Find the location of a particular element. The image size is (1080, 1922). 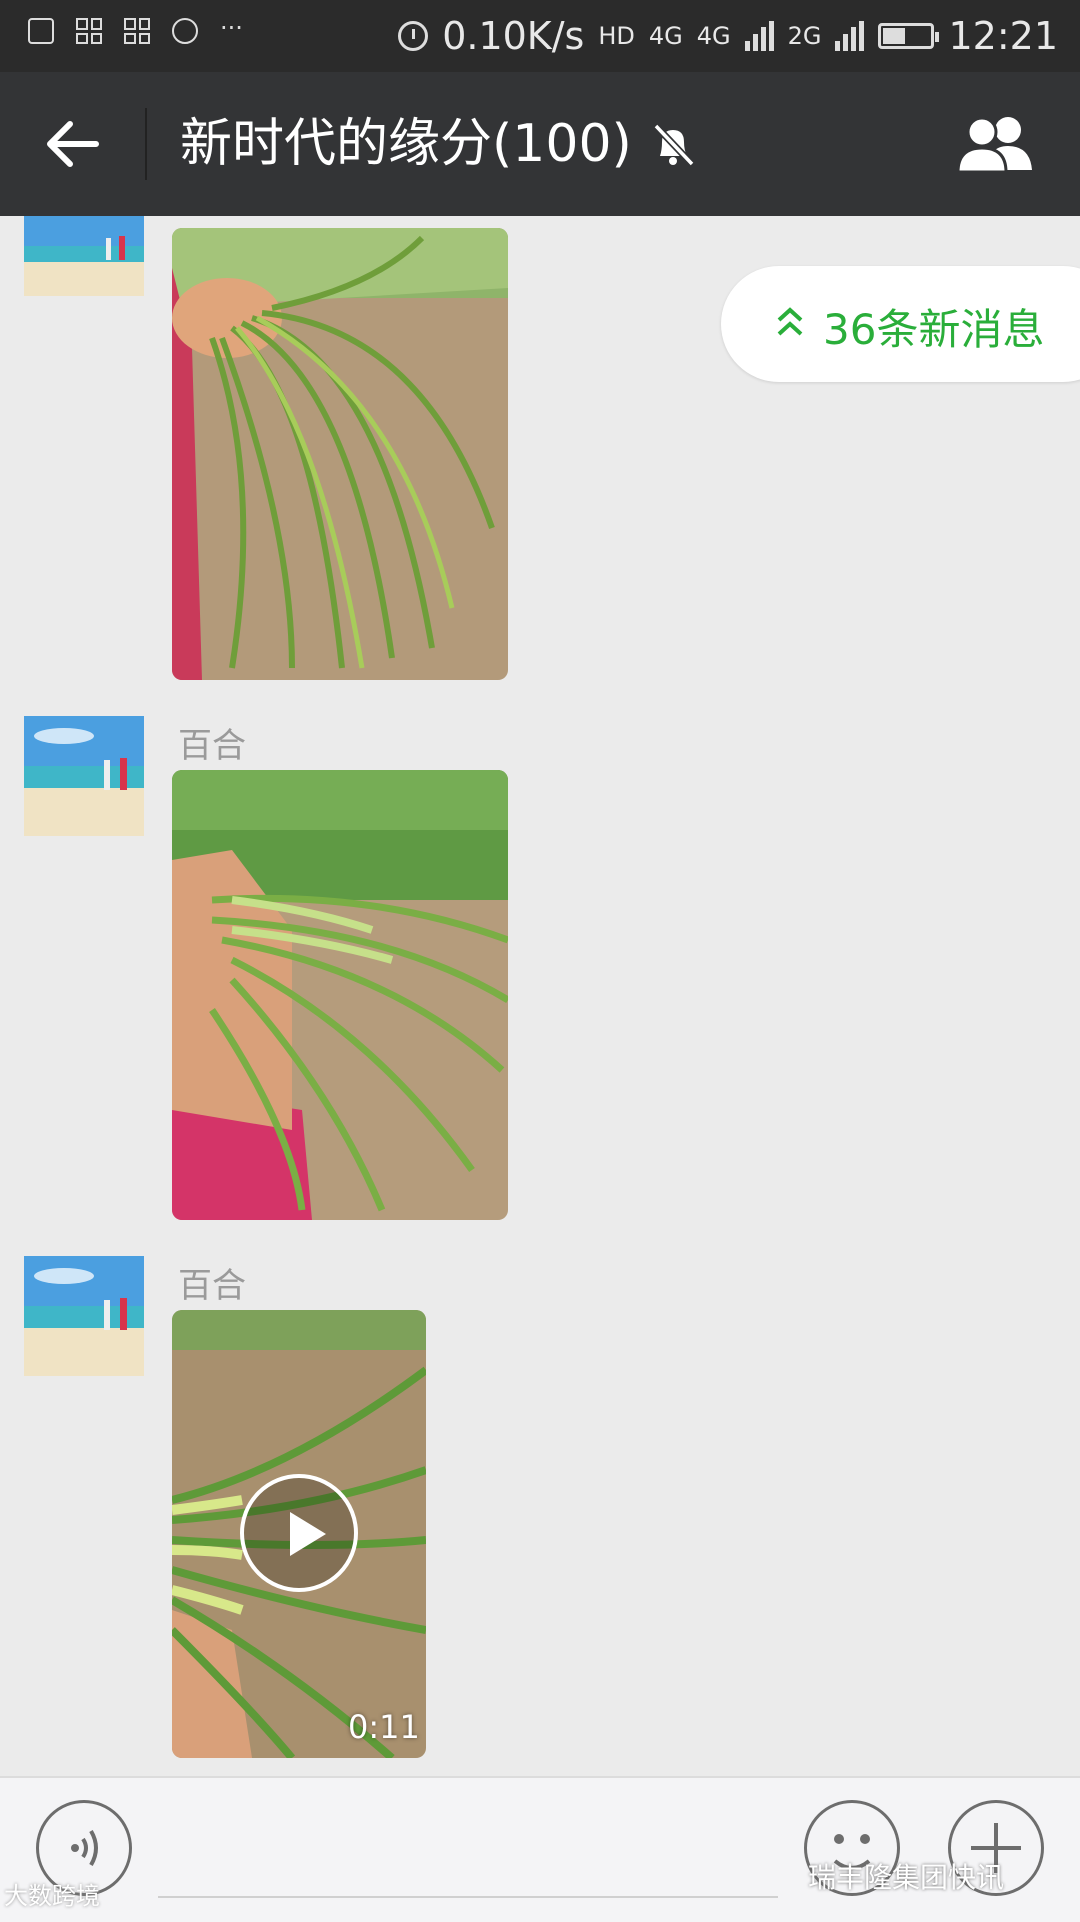

network-type: 2G is located at coordinates (804, 36).